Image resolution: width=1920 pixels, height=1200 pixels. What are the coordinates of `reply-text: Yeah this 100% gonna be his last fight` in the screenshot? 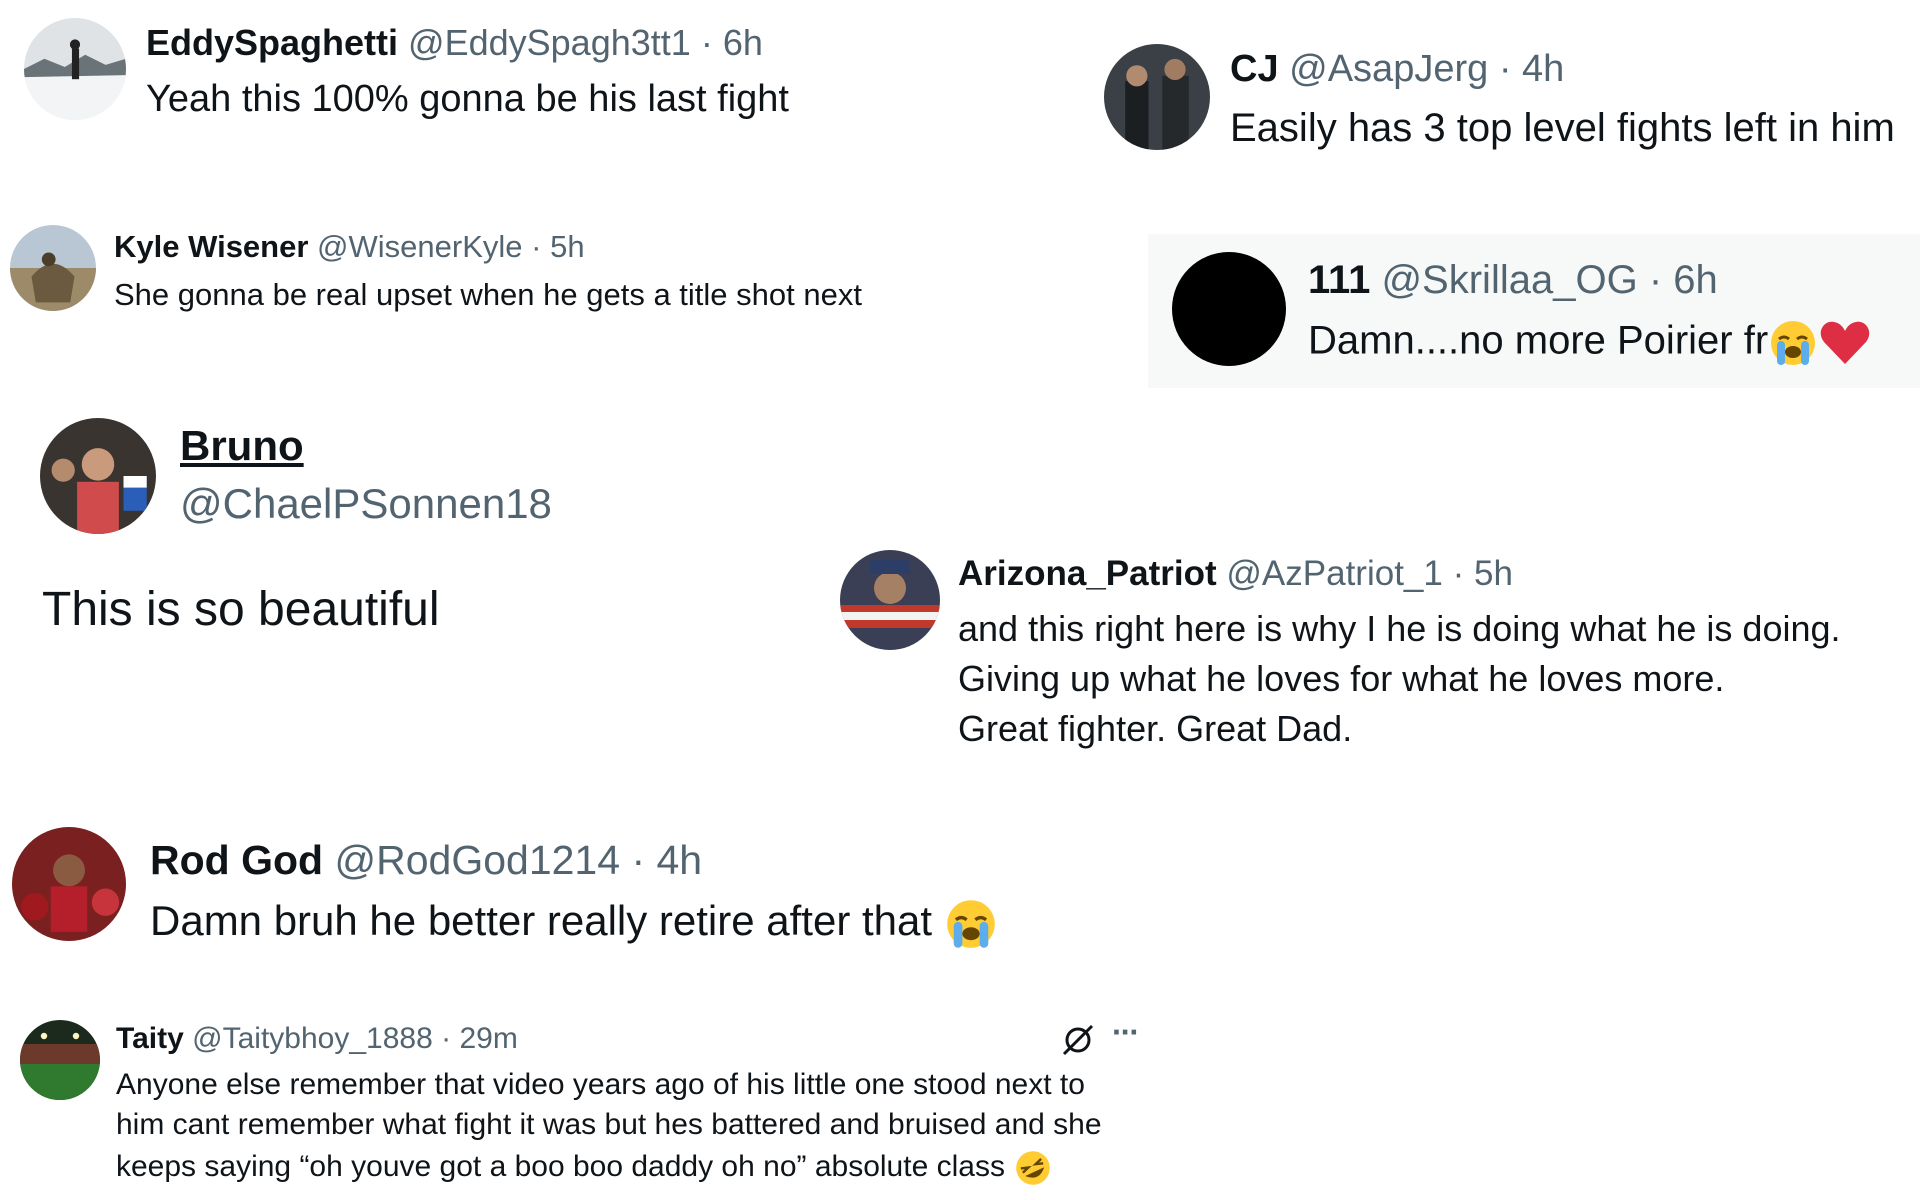 It's located at (467, 99).